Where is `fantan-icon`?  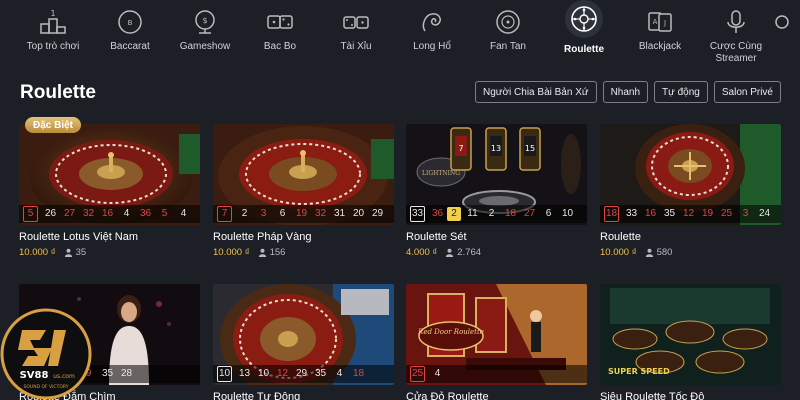 fantan-icon is located at coordinates (508, 22).